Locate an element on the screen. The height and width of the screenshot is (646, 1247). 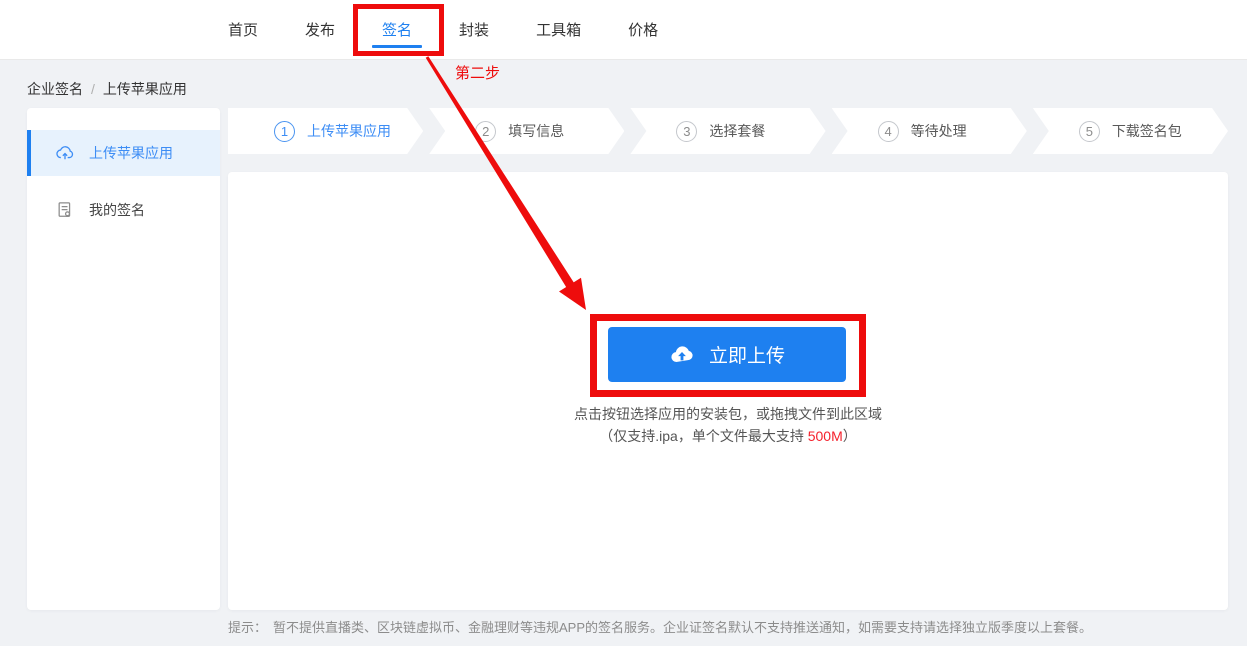
breadcrumb-root: 企业签名 is located at coordinates (55, 89).